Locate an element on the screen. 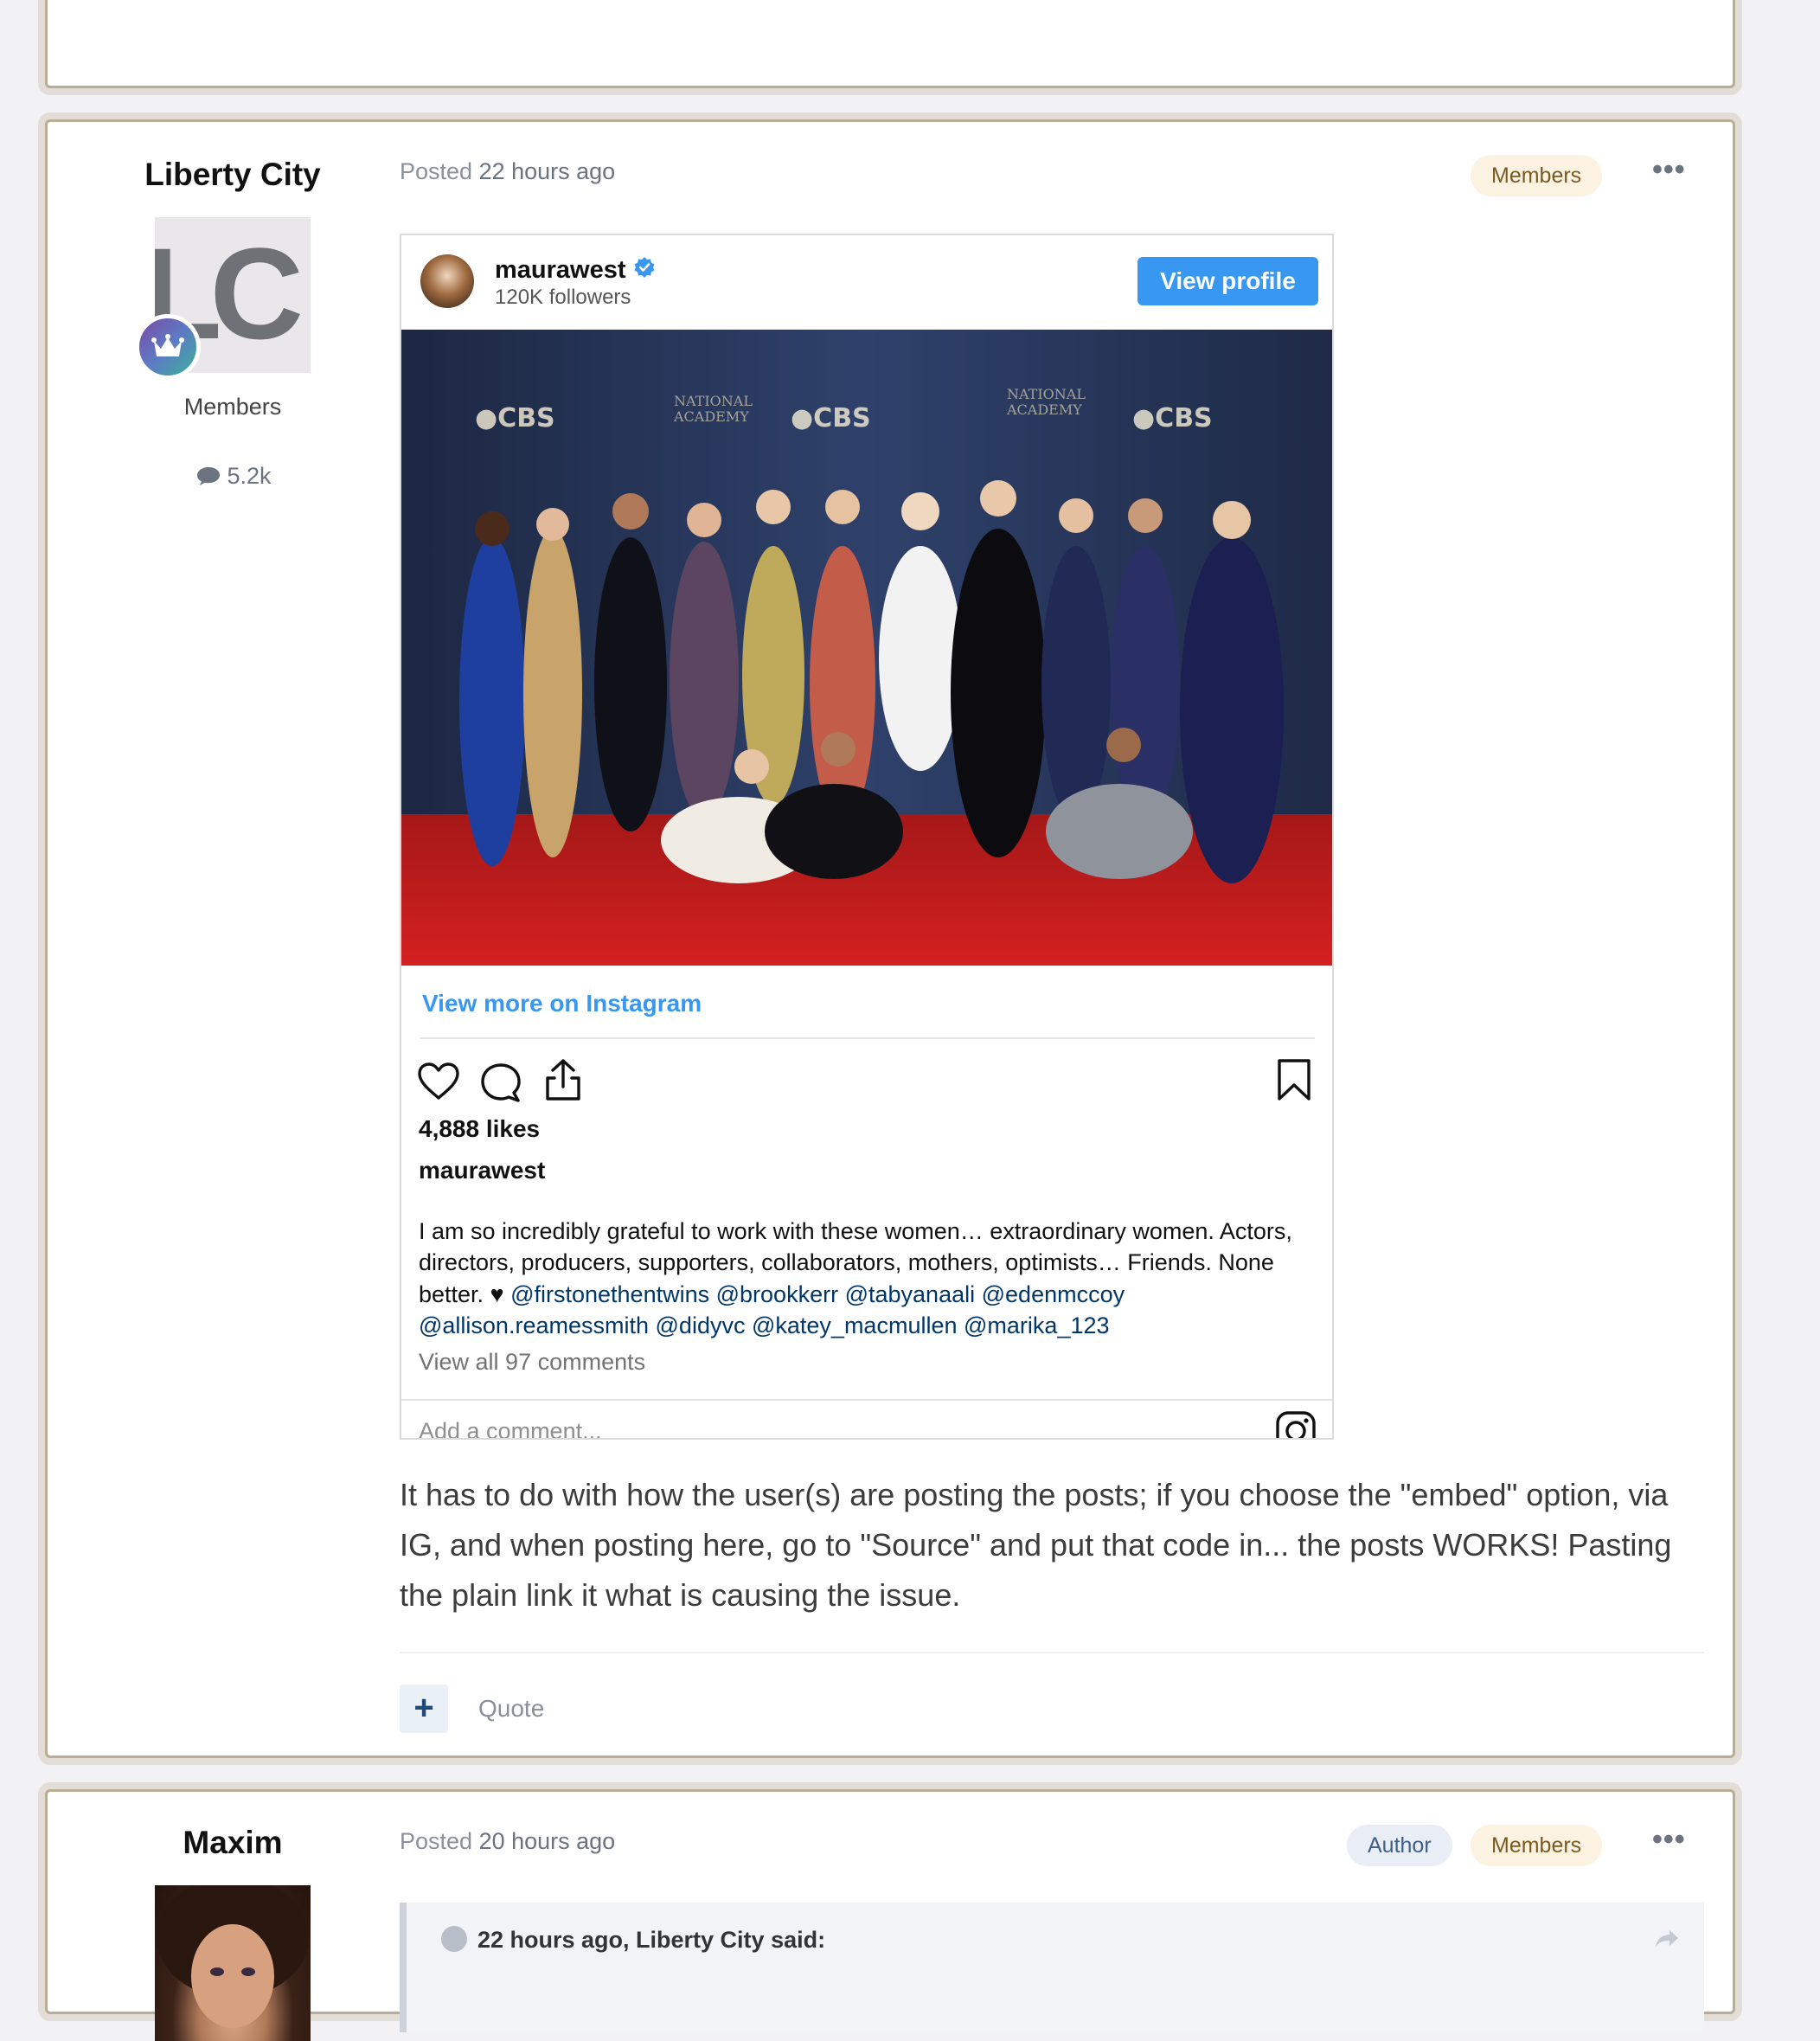 Image resolution: width=1820 pixels, height=2041 pixels. mention-link: @allison.reamessmith is located at coordinates (534, 1325).